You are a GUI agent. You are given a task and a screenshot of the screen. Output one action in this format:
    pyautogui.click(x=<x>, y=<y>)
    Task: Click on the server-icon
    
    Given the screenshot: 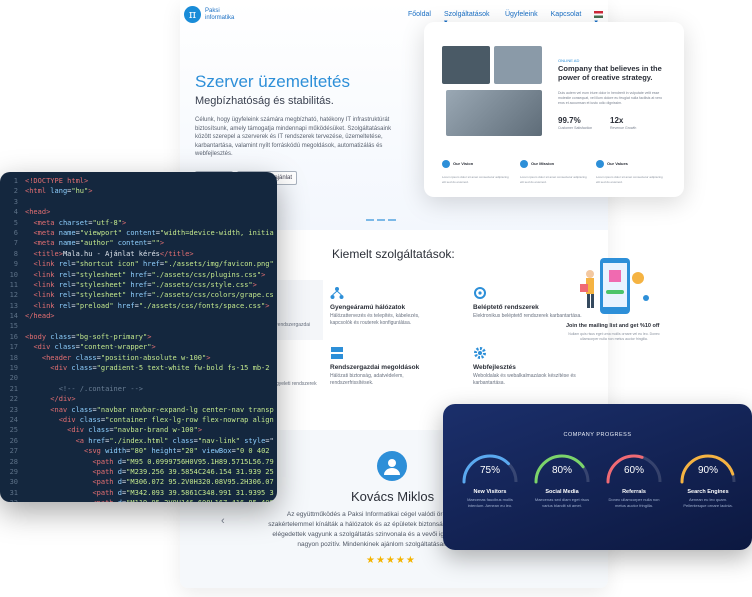 What is the action you would take?
    pyautogui.click(x=337, y=353)
    